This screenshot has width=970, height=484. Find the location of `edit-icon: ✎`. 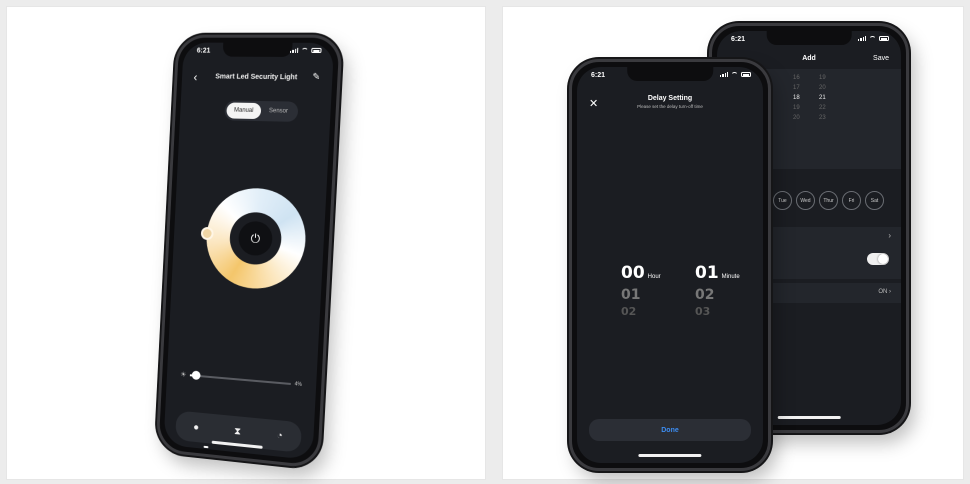

edit-icon: ✎ is located at coordinates (316, 76).